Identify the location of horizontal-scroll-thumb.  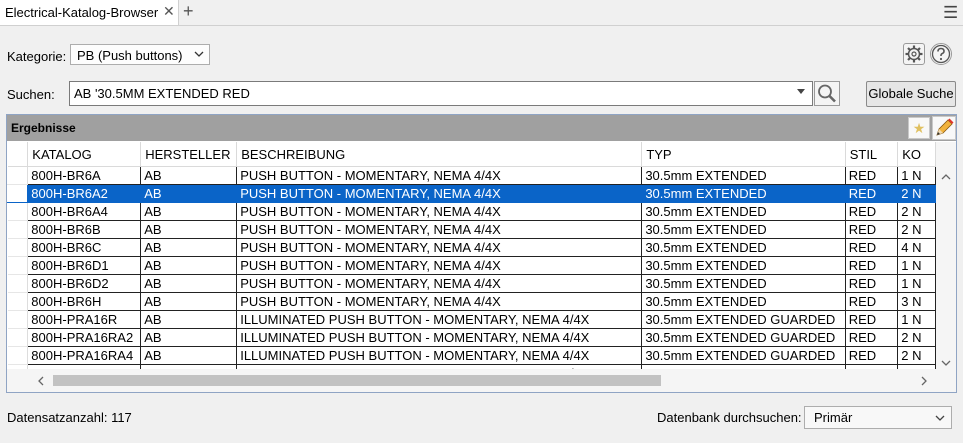
(357, 380).